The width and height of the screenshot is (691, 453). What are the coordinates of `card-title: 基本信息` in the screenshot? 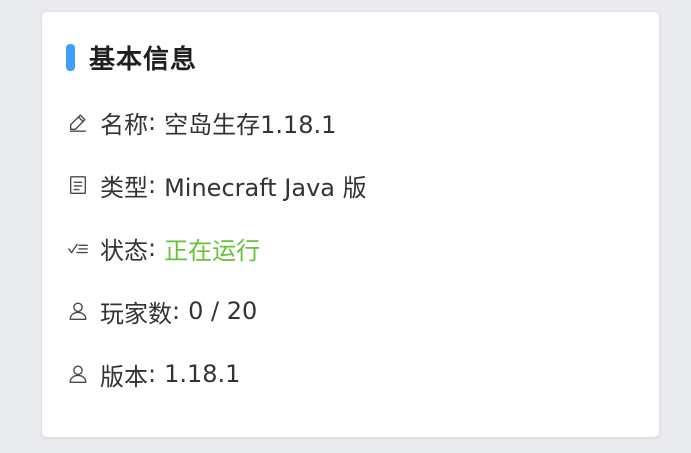 It's located at (143, 59).